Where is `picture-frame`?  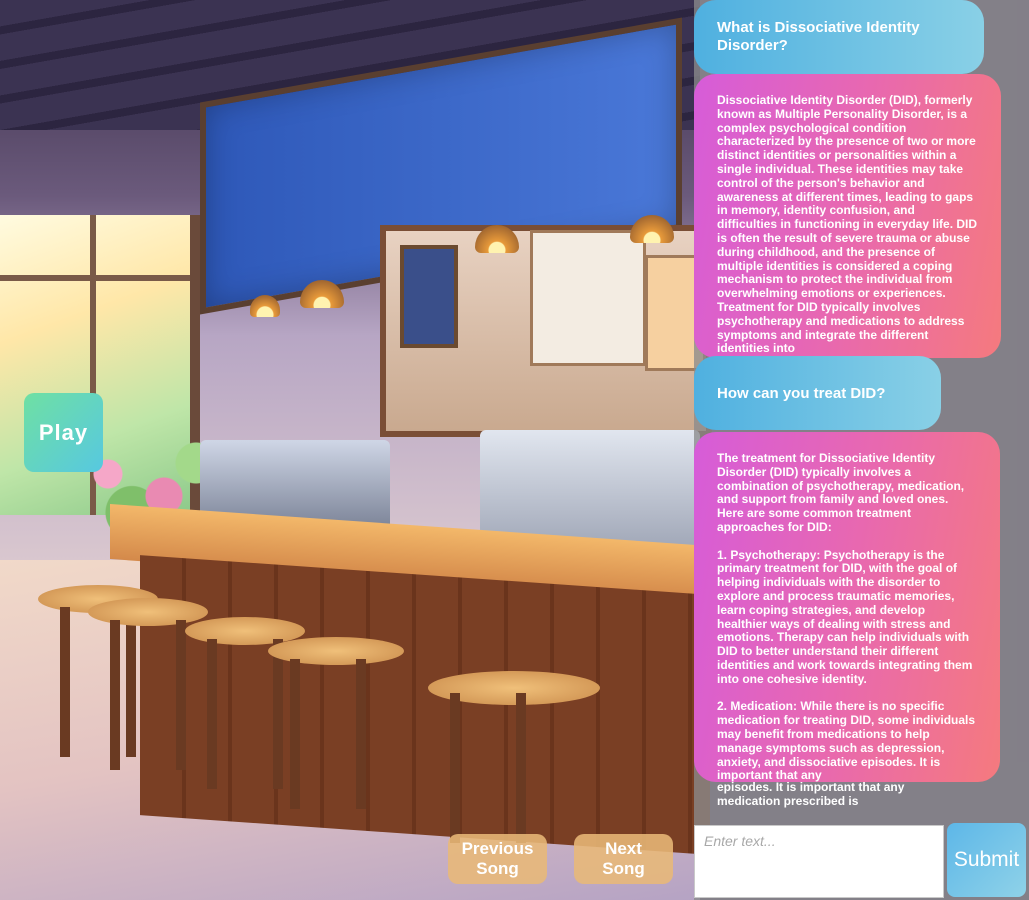 picture-frame is located at coordinates (429, 296).